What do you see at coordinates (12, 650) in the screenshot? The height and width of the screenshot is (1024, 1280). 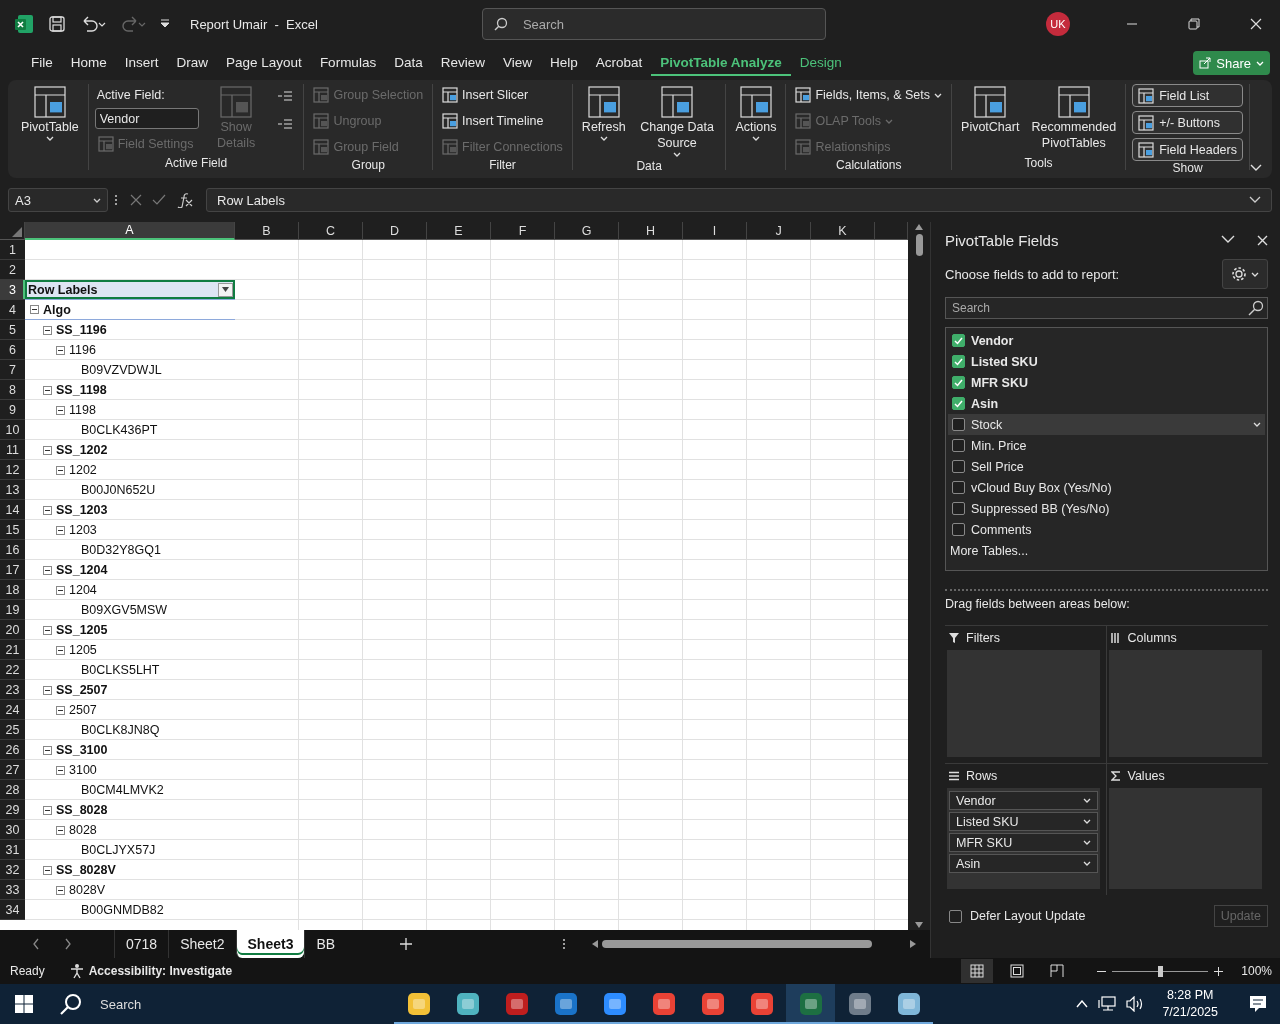 I see `row-number: 21` at bounding box center [12, 650].